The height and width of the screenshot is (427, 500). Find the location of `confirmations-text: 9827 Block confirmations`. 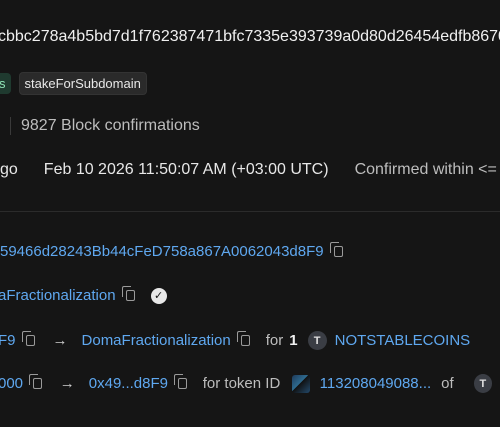

confirmations-text: 9827 Block confirmations is located at coordinates (110, 125).